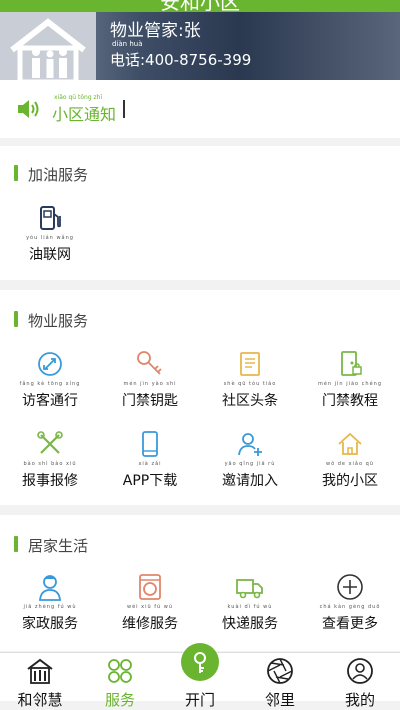 Image resolution: width=400 pixels, height=710 pixels. I want to click on item-pinyin: bào shì bào xiū, so click(50, 464).